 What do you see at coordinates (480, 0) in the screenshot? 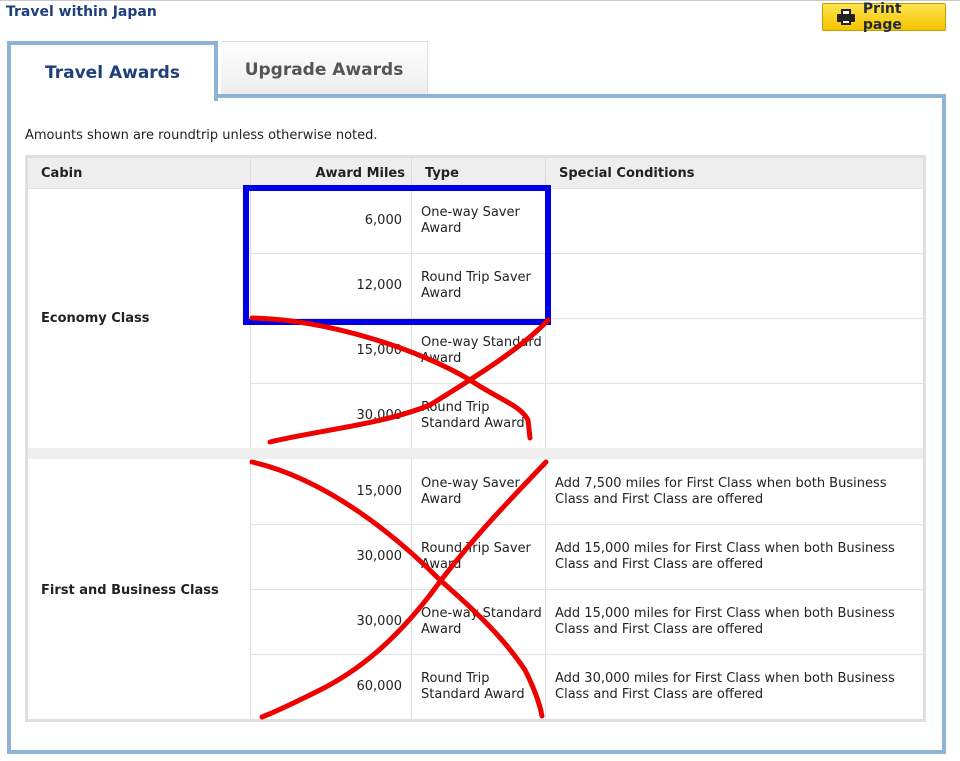
I see `top-divider` at bounding box center [480, 0].